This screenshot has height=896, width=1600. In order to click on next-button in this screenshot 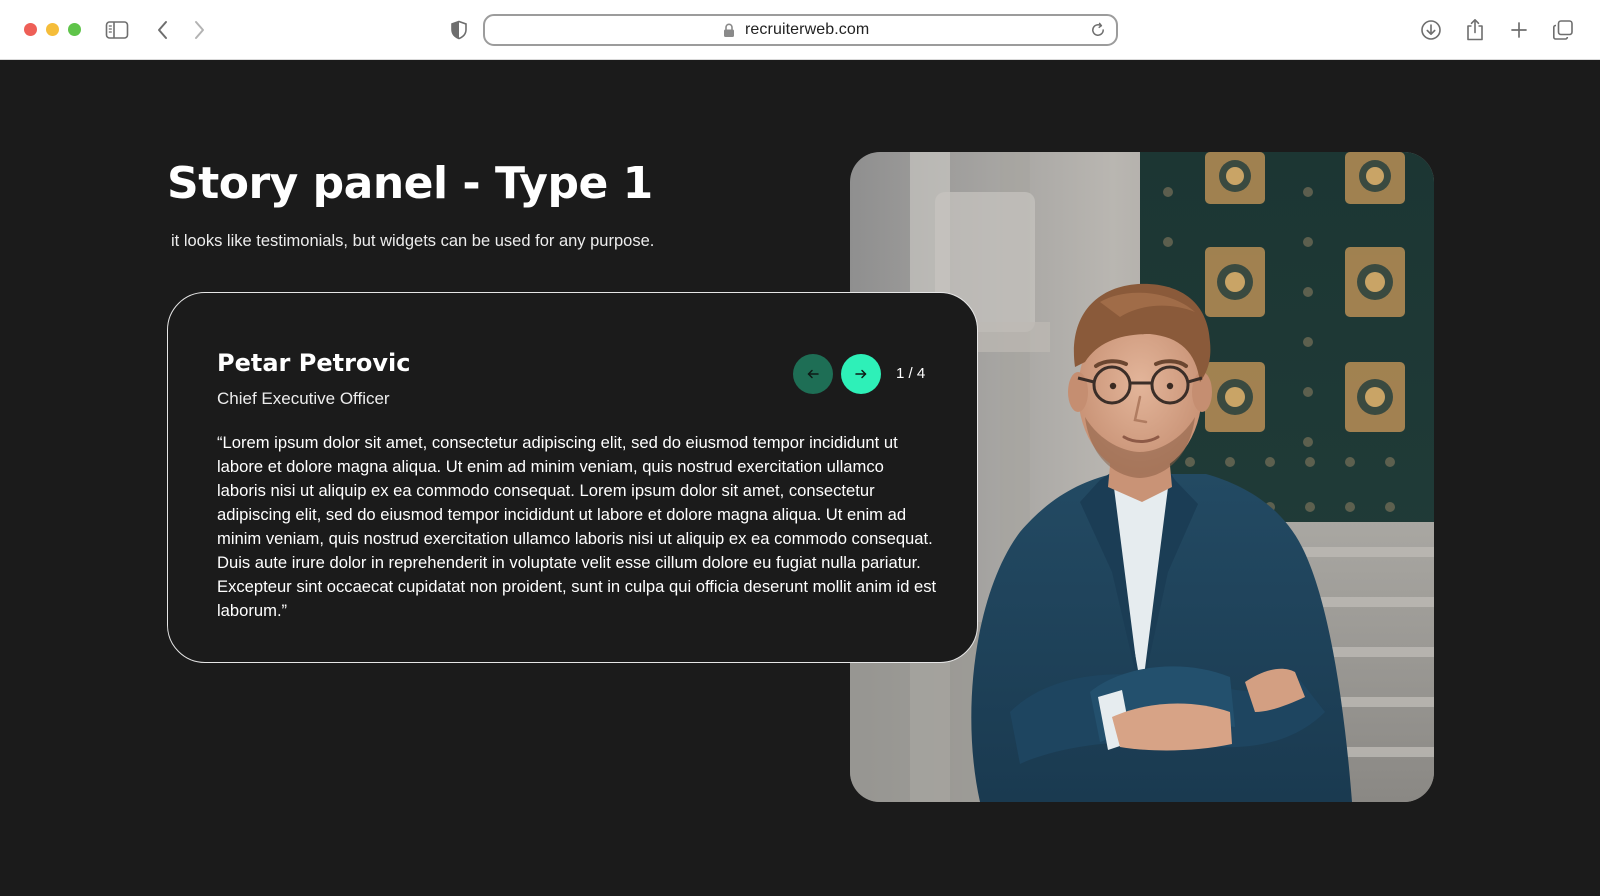, I will do `click(861, 374)`.